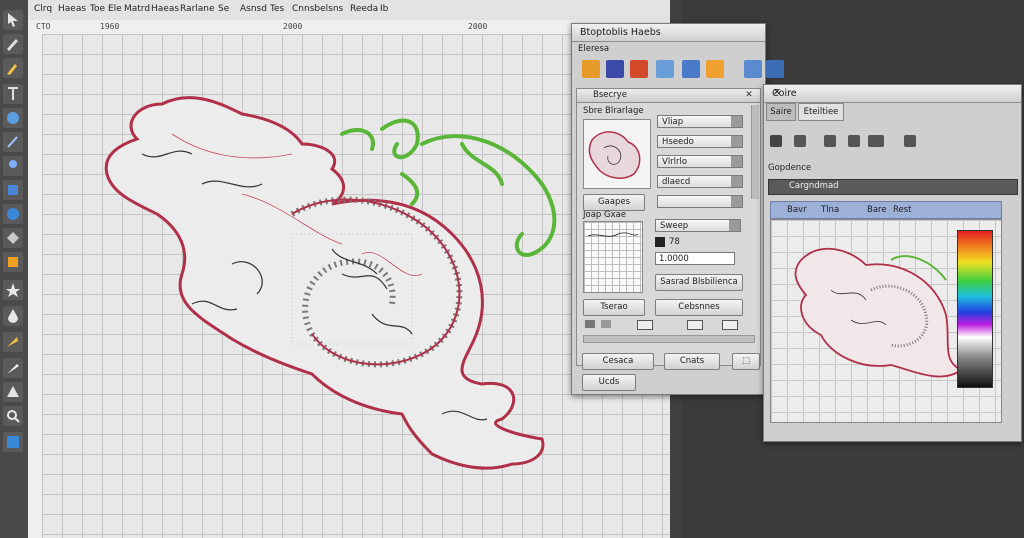 The width and height of the screenshot is (1024, 538). I want to click on angle-select: Vlrlrlo, so click(700, 161).